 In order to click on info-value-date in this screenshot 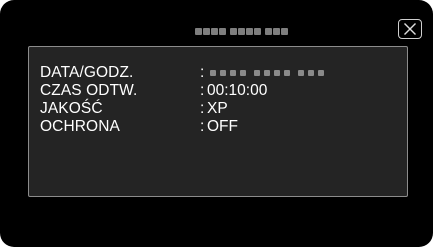, I will do `click(265, 73)`.